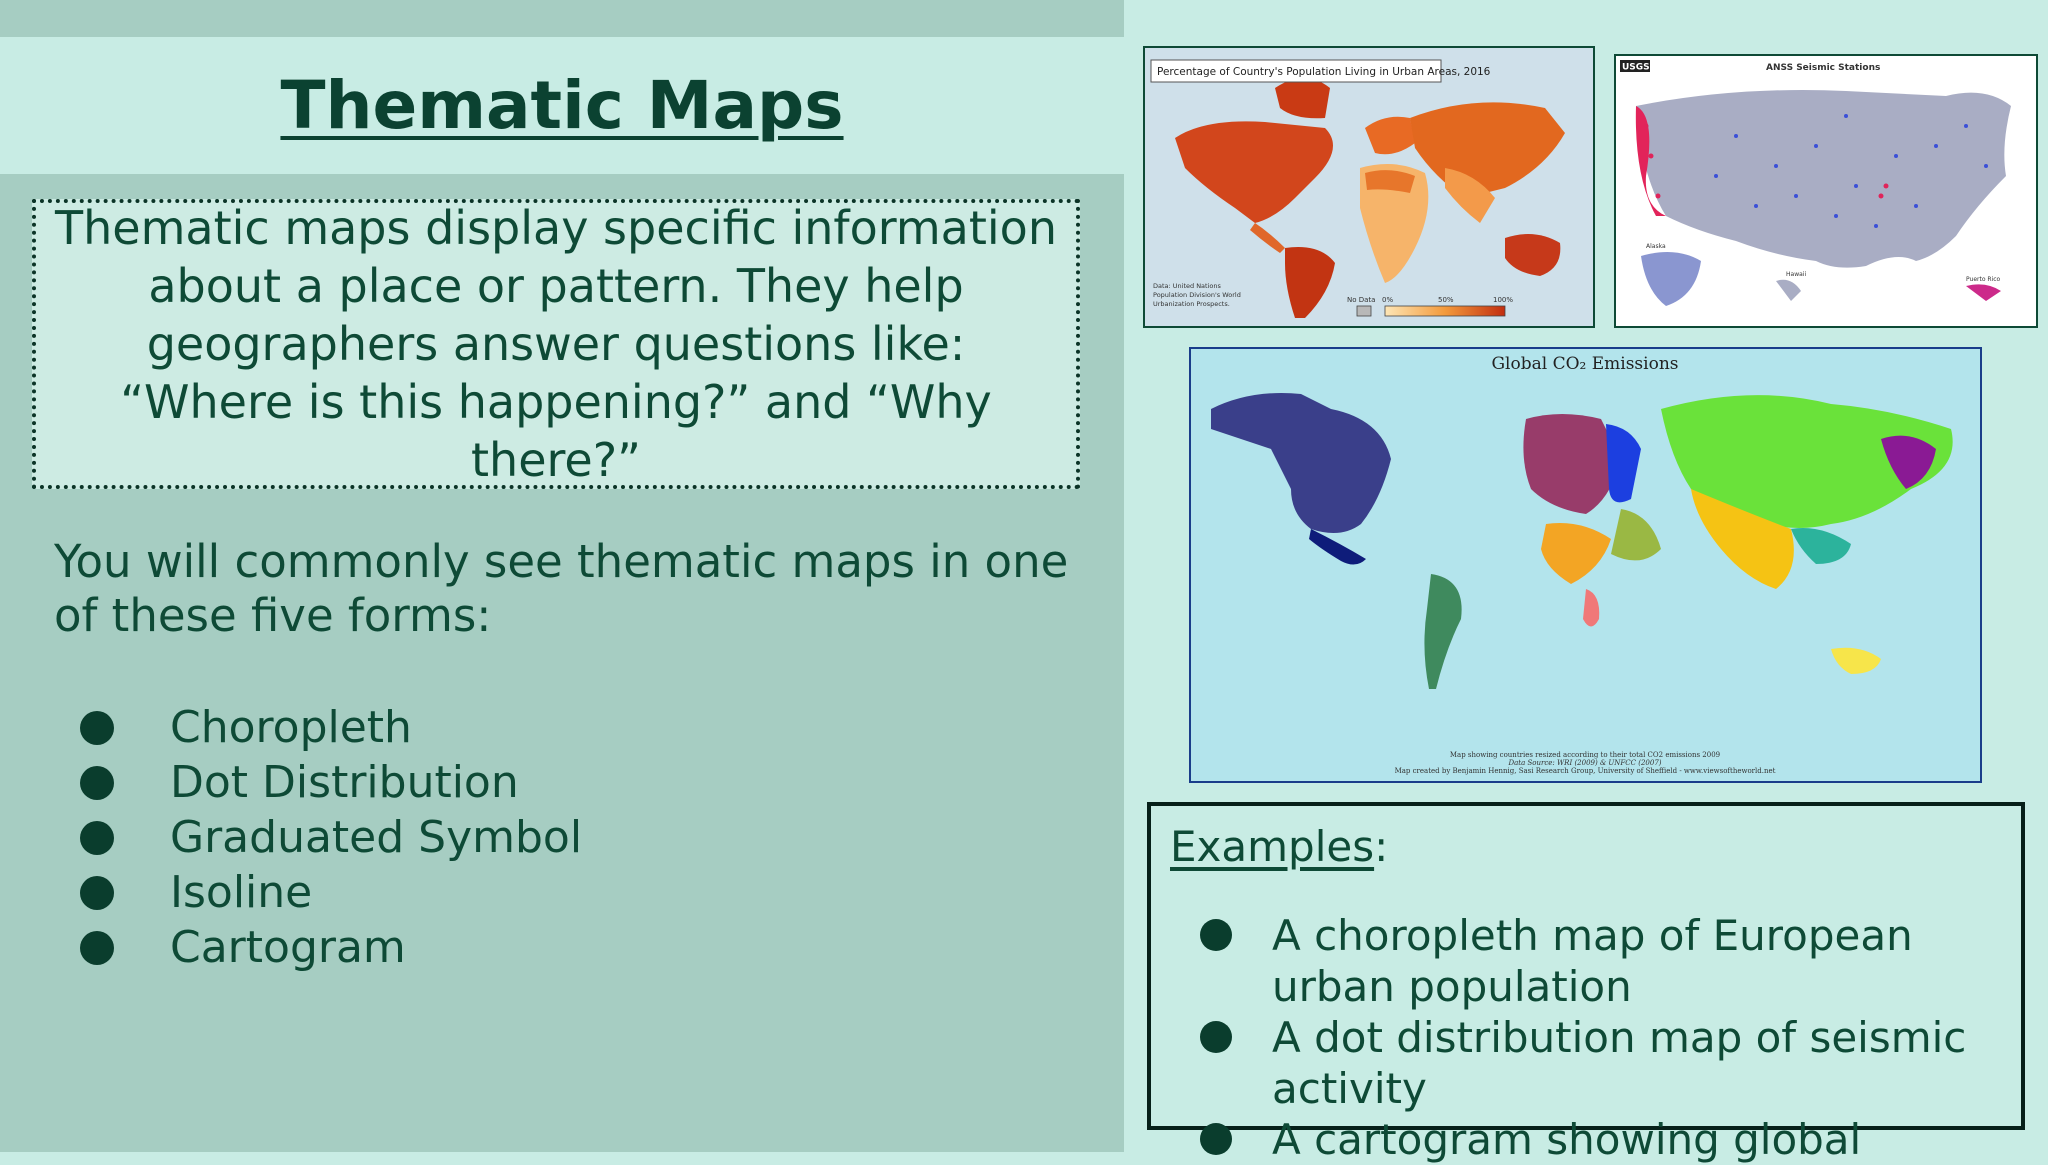 The image size is (2048, 1165). I want to click on urban-map-source-2: Population Division's World, so click(1197, 295).